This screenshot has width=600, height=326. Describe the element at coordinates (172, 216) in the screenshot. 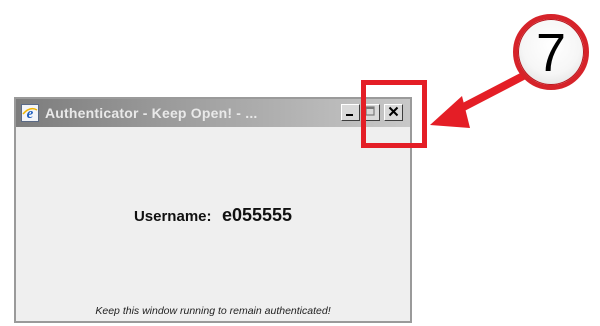

I see `username-label: Username:` at that location.